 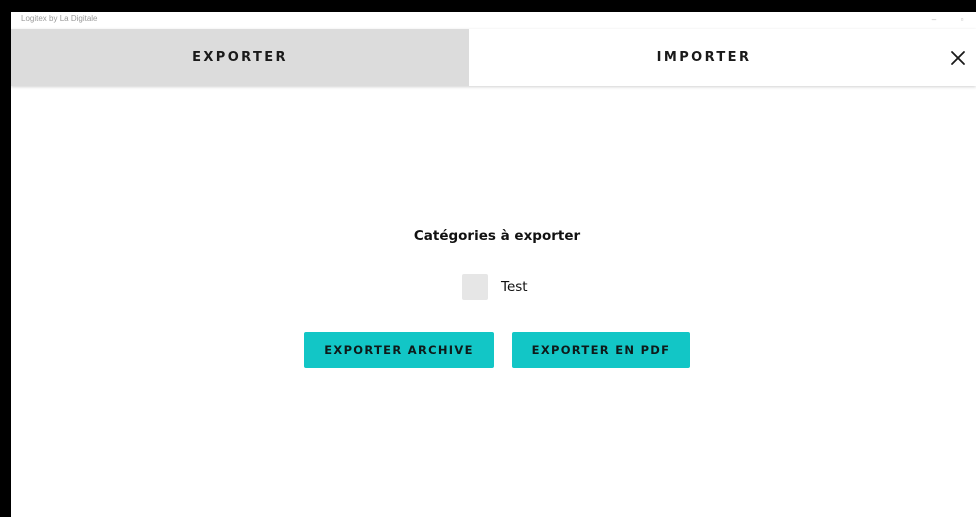 I want to click on minimize-icon: –, so click(x=934, y=19).